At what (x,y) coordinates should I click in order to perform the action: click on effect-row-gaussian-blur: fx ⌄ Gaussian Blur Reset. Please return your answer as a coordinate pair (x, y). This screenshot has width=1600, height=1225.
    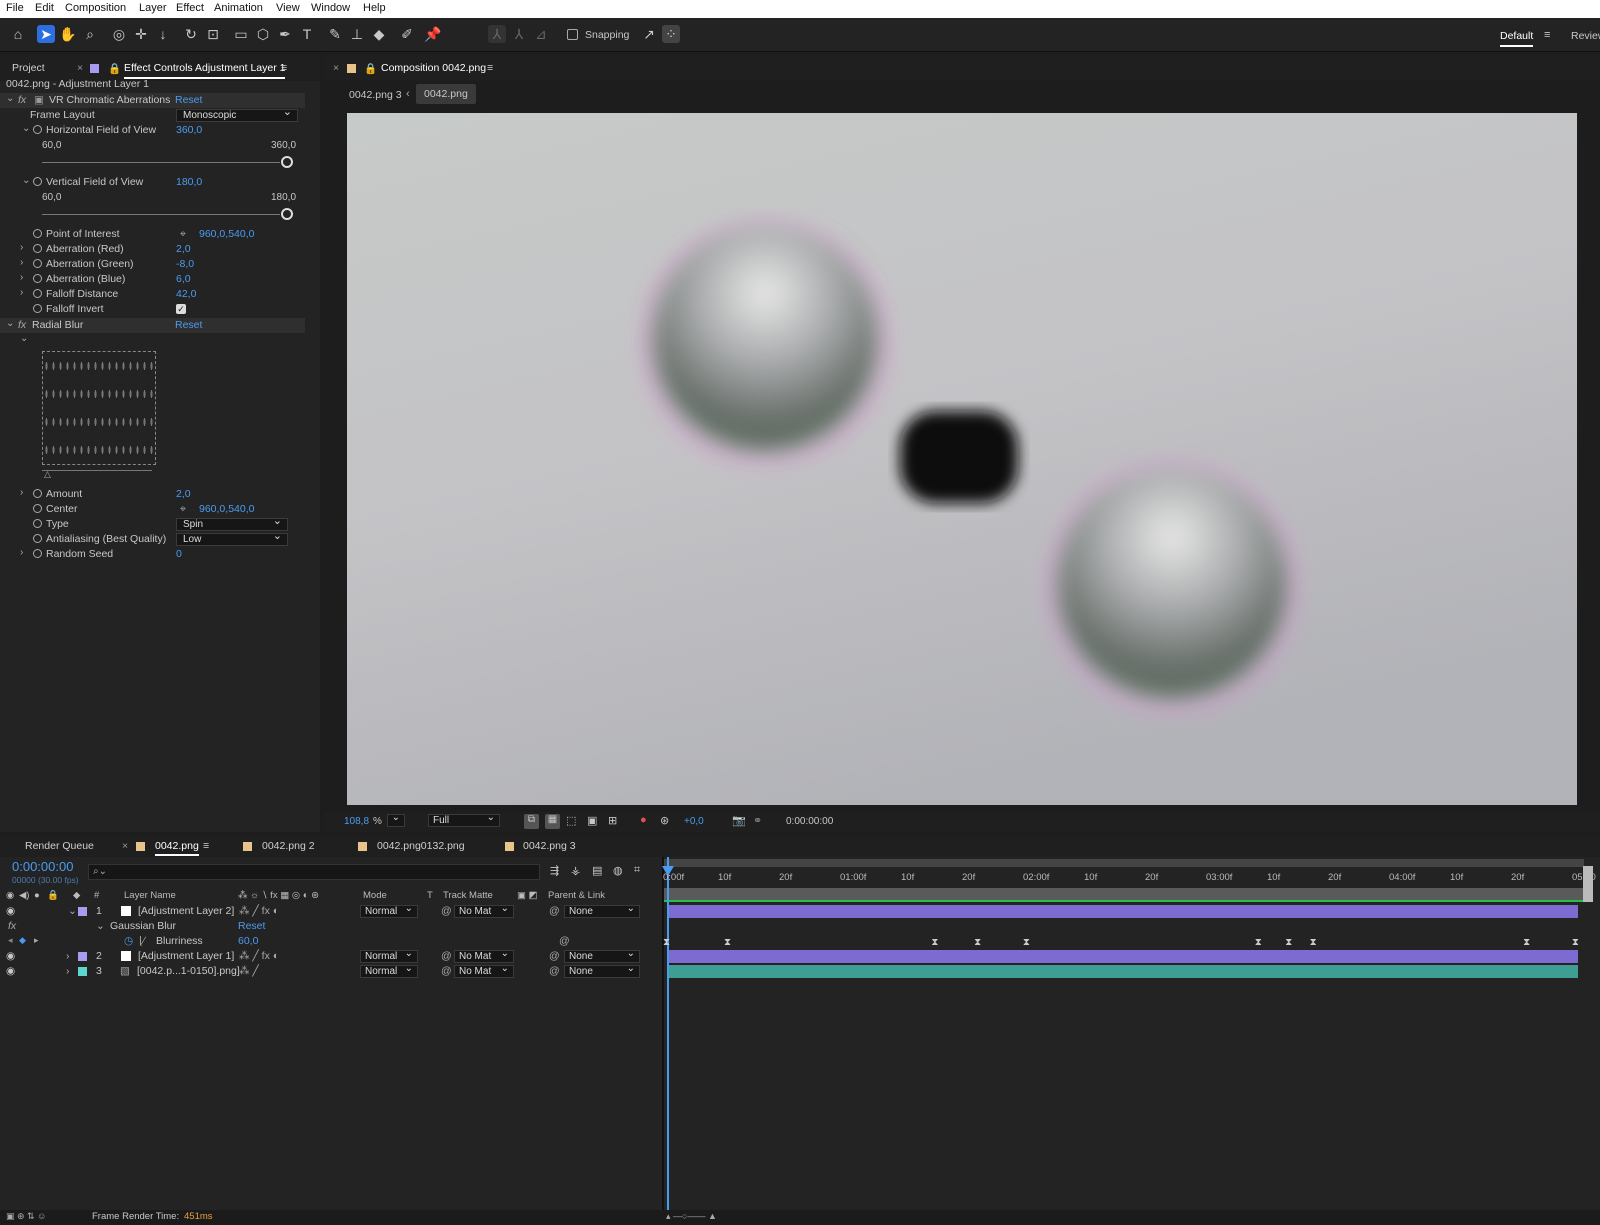
    Looking at the image, I should click on (331, 926).